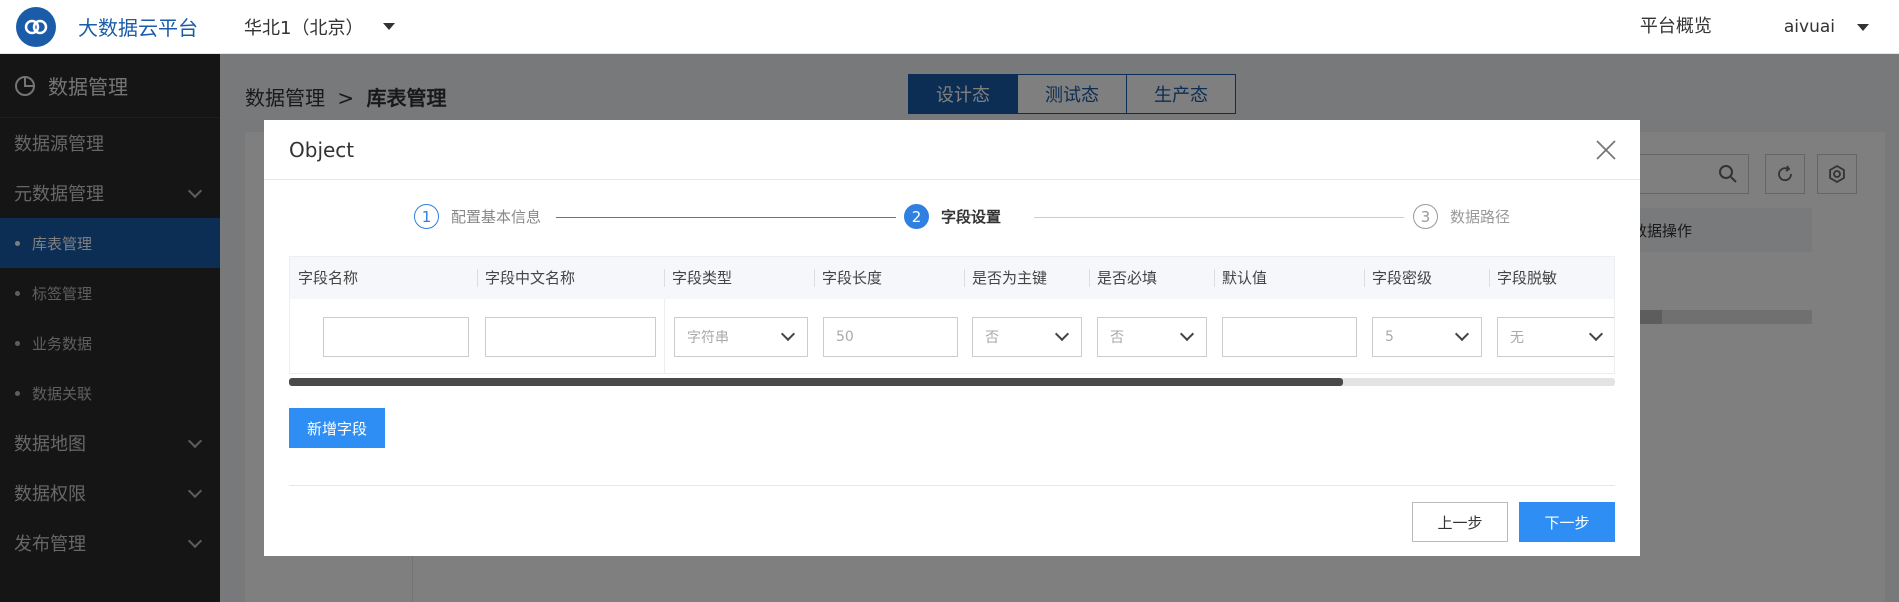  What do you see at coordinates (1567, 522) in the screenshot?
I see `next-step-button: 下一步` at bounding box center [1567, 522].